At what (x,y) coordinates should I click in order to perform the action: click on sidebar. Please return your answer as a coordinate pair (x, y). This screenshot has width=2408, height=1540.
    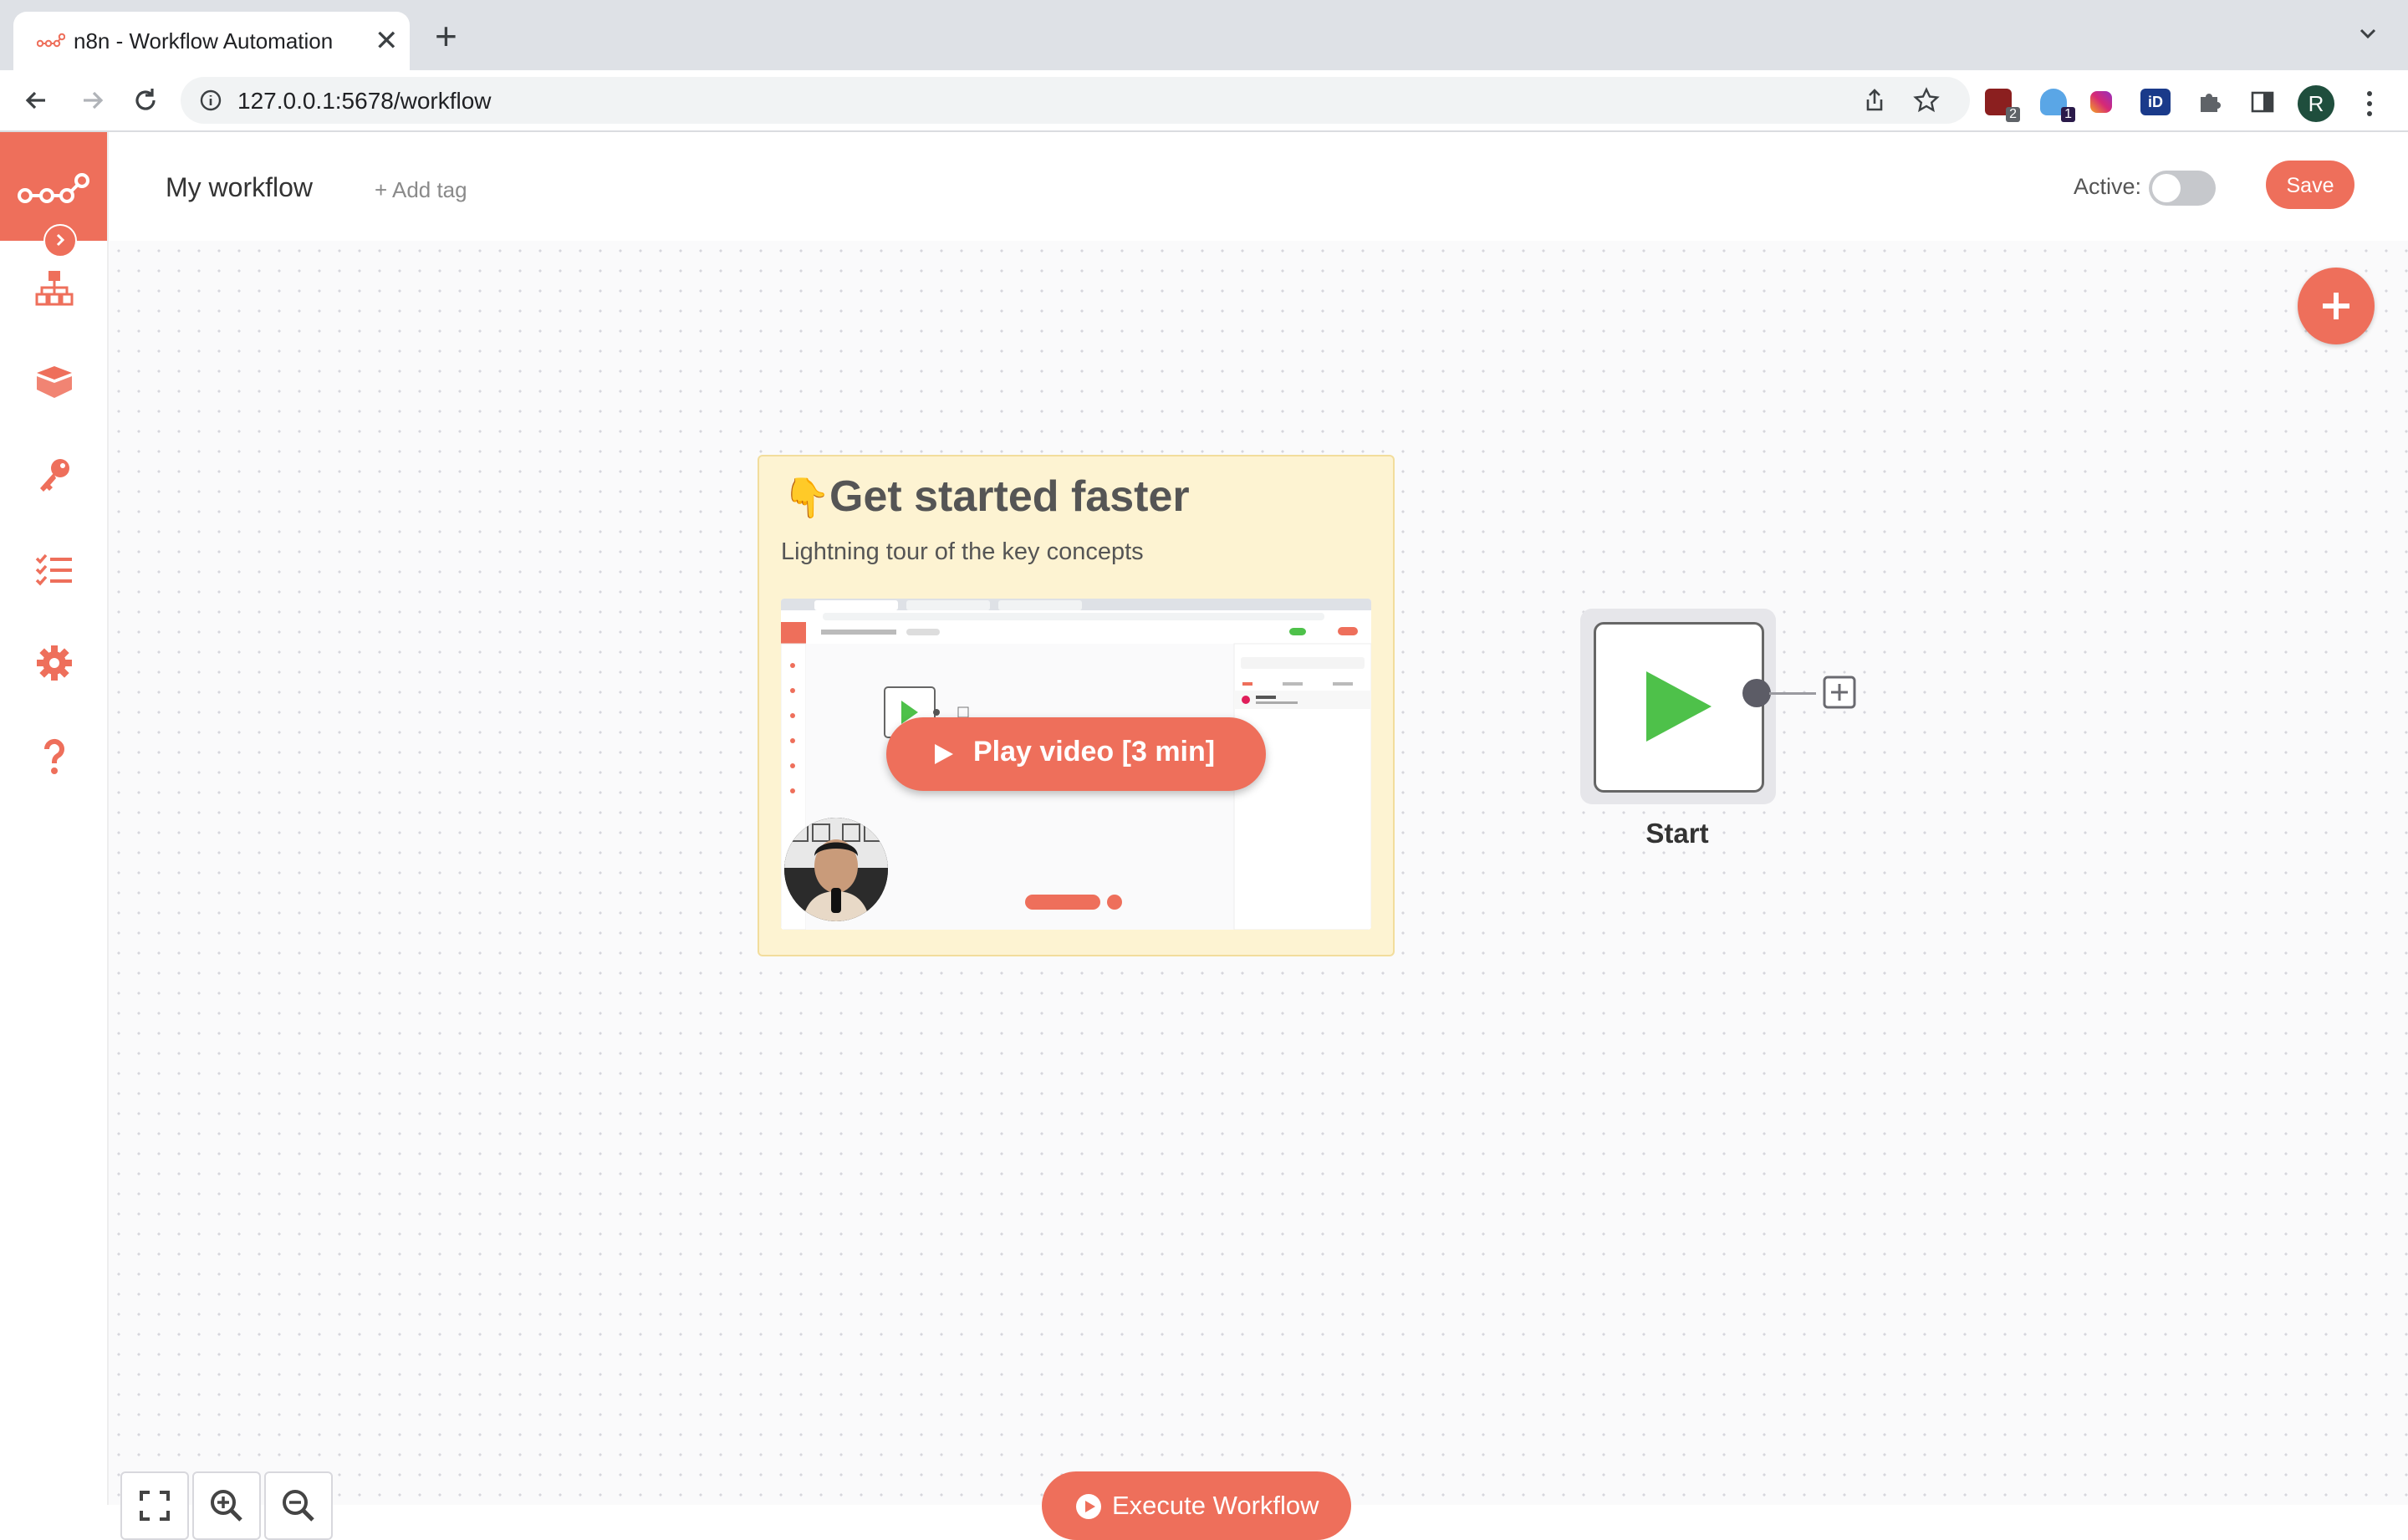
    Looking at the image, I should click on (54, 818).